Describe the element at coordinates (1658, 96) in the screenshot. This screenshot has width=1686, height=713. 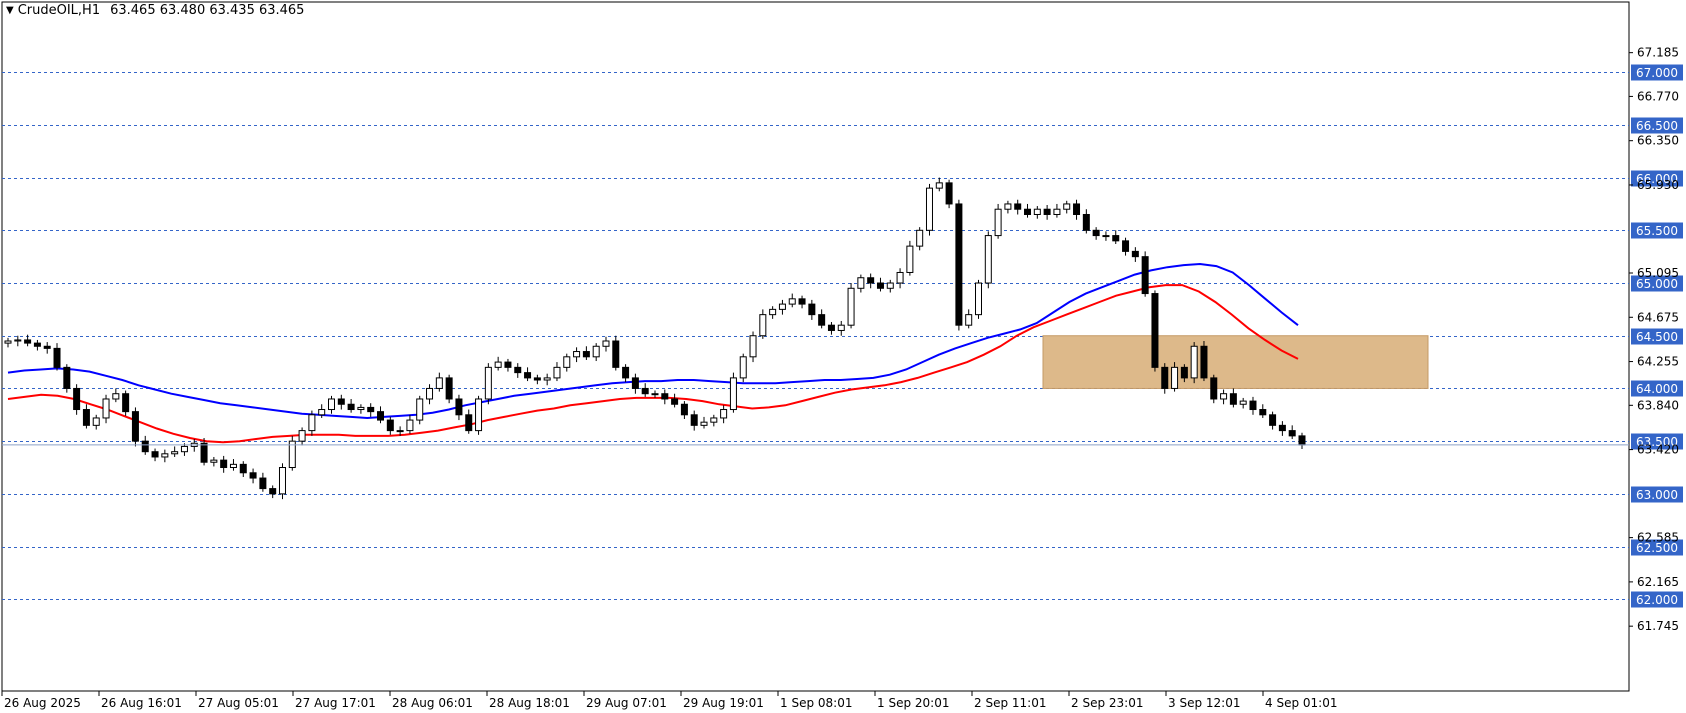
I see `y-tick-label: 66.770` at that location.